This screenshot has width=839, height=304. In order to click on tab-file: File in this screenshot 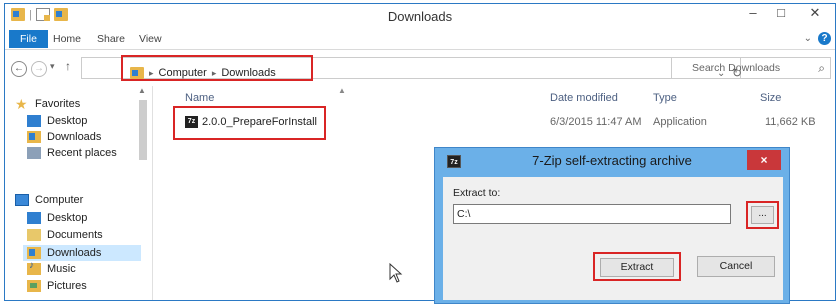, I will do `click(28, 39)`.